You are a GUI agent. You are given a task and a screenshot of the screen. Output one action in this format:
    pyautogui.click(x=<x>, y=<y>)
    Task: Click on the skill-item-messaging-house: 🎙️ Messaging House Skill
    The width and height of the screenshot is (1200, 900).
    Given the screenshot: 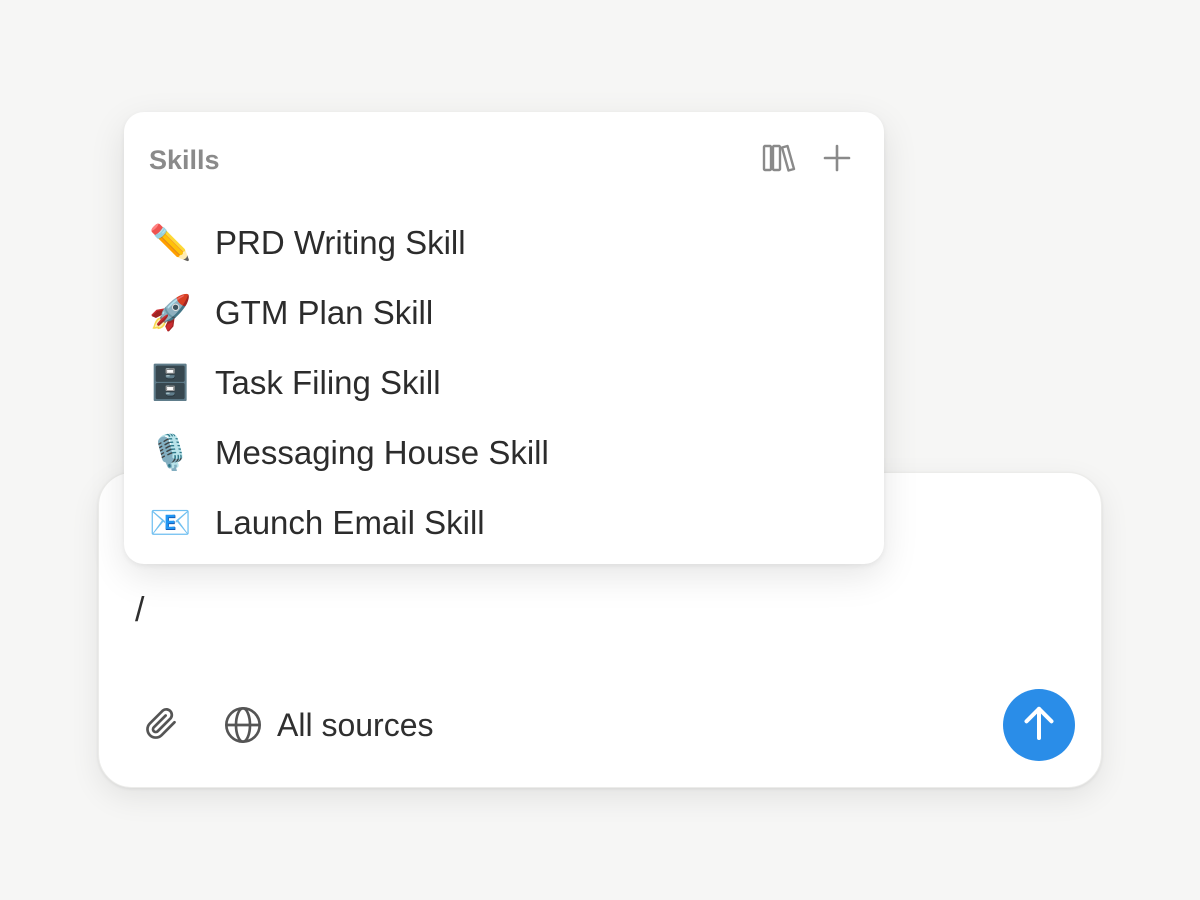 What is the action you would take?
    pyautogui.click(x=506, y=453)
    